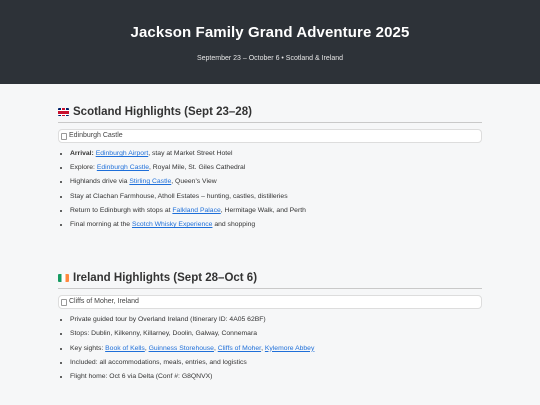  Describe the element at coordinates (123, 167) in the screenshot. I see `edinburgh-castle-link: Edinburgh Castle` at that location.